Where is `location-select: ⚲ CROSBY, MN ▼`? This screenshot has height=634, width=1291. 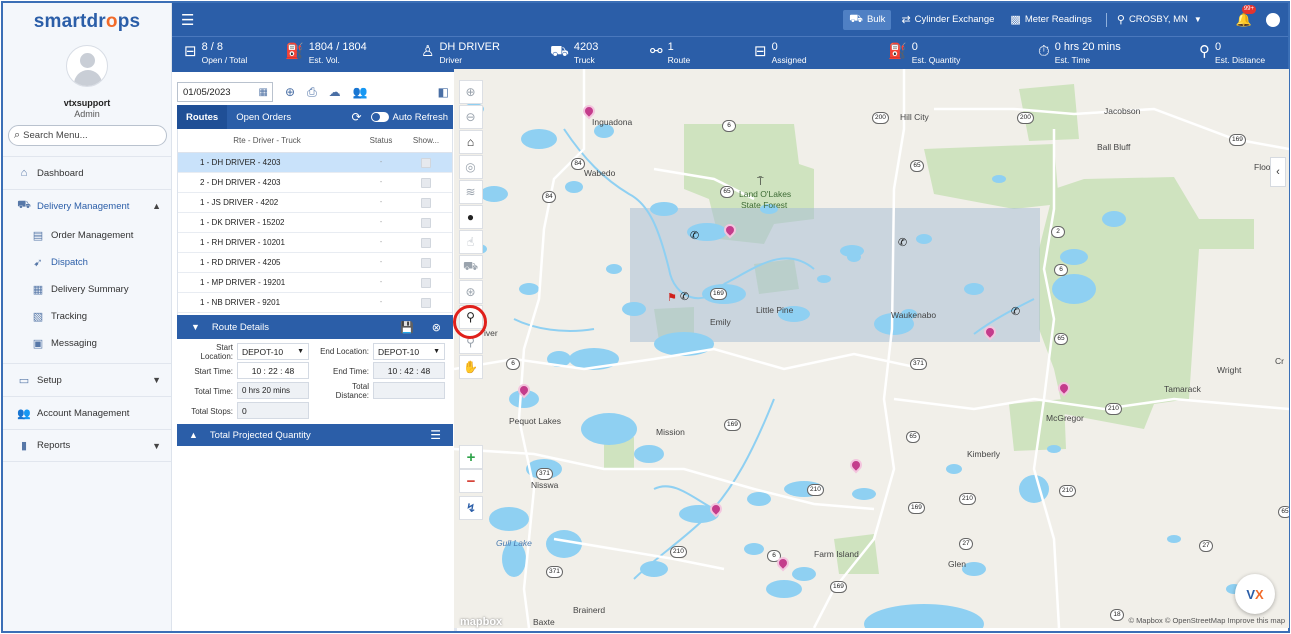
location-select: ⚲ CROSBY, MN ▼ is located at coordinates (1159, 20).